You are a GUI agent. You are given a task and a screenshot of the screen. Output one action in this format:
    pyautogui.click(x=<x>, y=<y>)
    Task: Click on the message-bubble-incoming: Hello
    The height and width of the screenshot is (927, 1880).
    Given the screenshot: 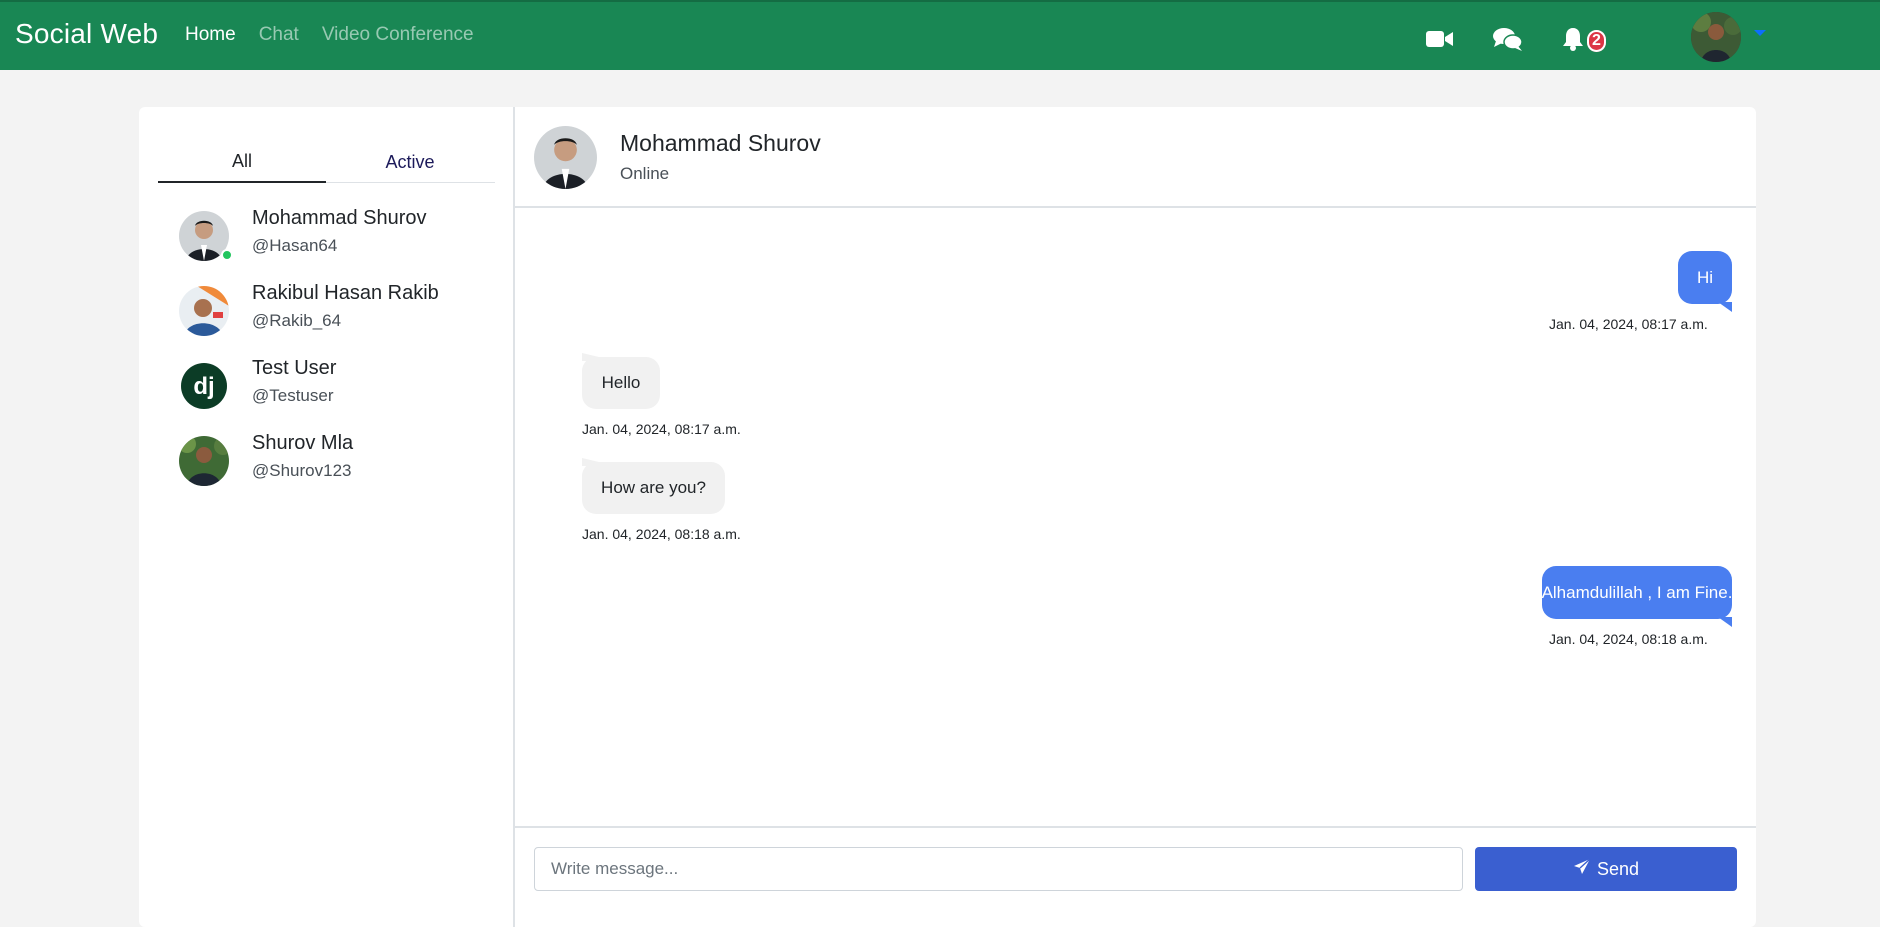 What is the action you would take?
    pyautogui.click(x=621, y=381)
    